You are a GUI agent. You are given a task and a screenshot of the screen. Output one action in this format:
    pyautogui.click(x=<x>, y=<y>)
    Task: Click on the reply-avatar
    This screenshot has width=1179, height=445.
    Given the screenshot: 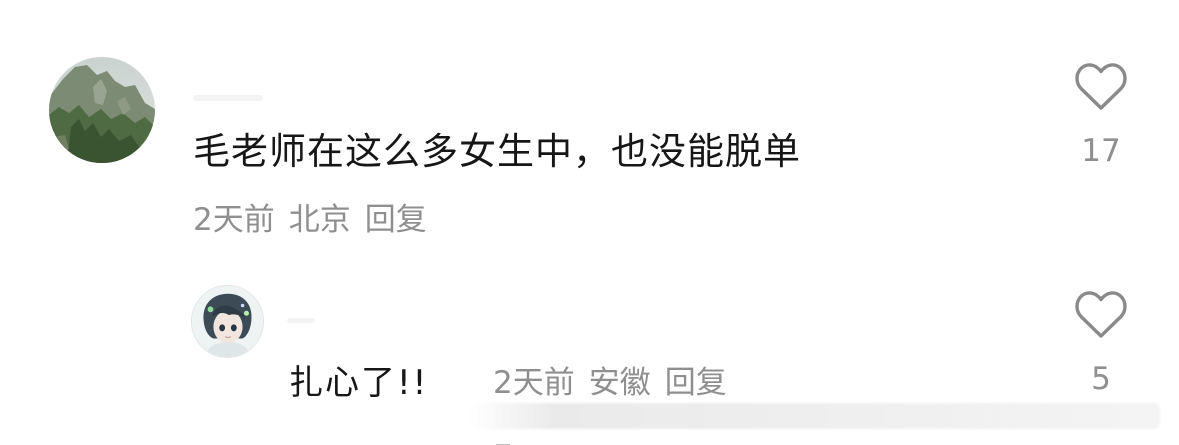 What is the action you would take?
    pyautogui.click(x=227, y=321)
    